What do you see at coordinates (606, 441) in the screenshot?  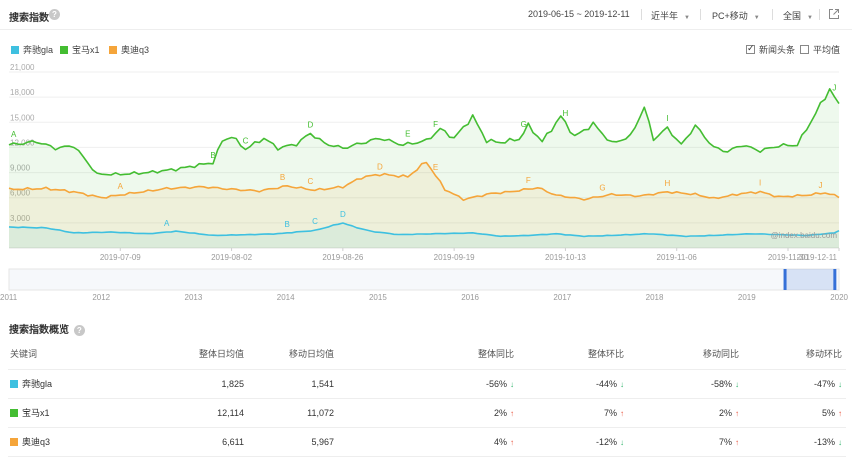 I see `cell-value: -12%` at bounding box center [606, 441].